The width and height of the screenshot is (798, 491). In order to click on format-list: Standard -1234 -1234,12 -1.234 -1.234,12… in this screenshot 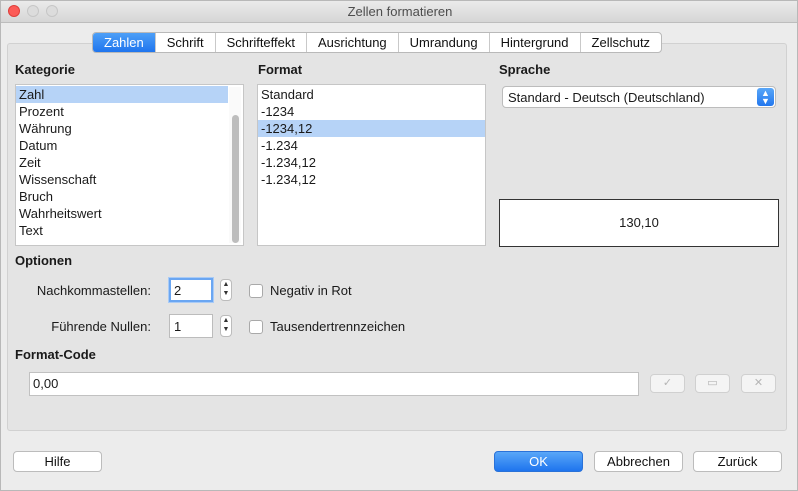, I will do `click(371, 165)`.